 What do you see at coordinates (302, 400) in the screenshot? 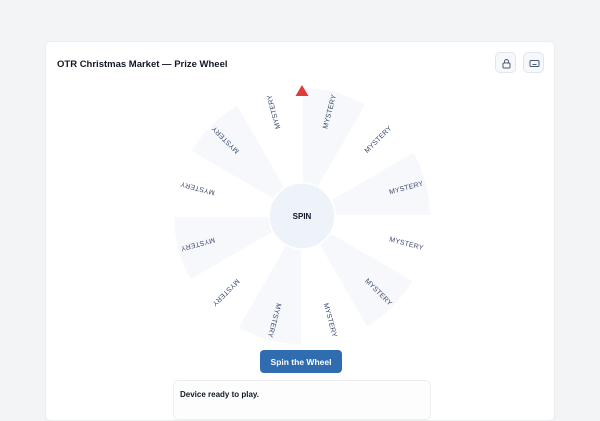
I see `status-panel: Device ready to play.` at bounding box center [302, 400].